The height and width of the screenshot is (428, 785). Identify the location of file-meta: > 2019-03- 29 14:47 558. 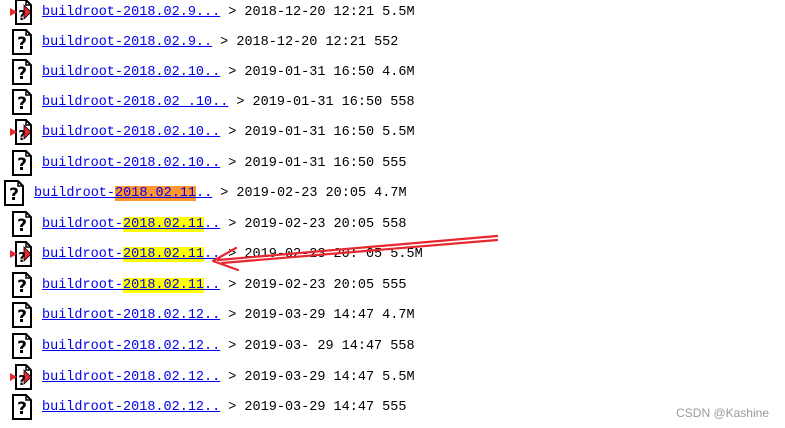
(321, 346).